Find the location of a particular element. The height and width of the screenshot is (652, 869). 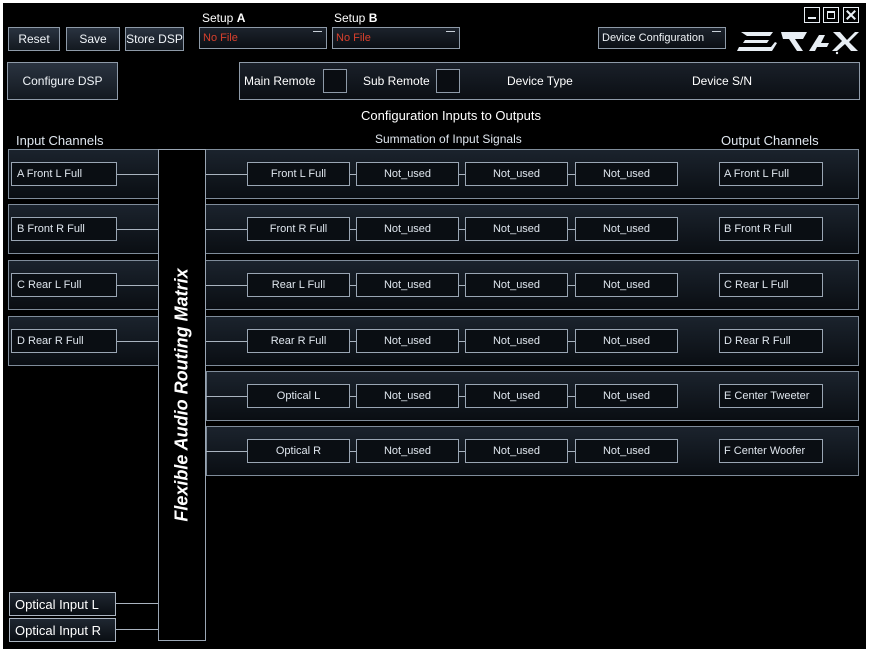

output-channel: E Center Tweeter is located at coordinates (771, 396).